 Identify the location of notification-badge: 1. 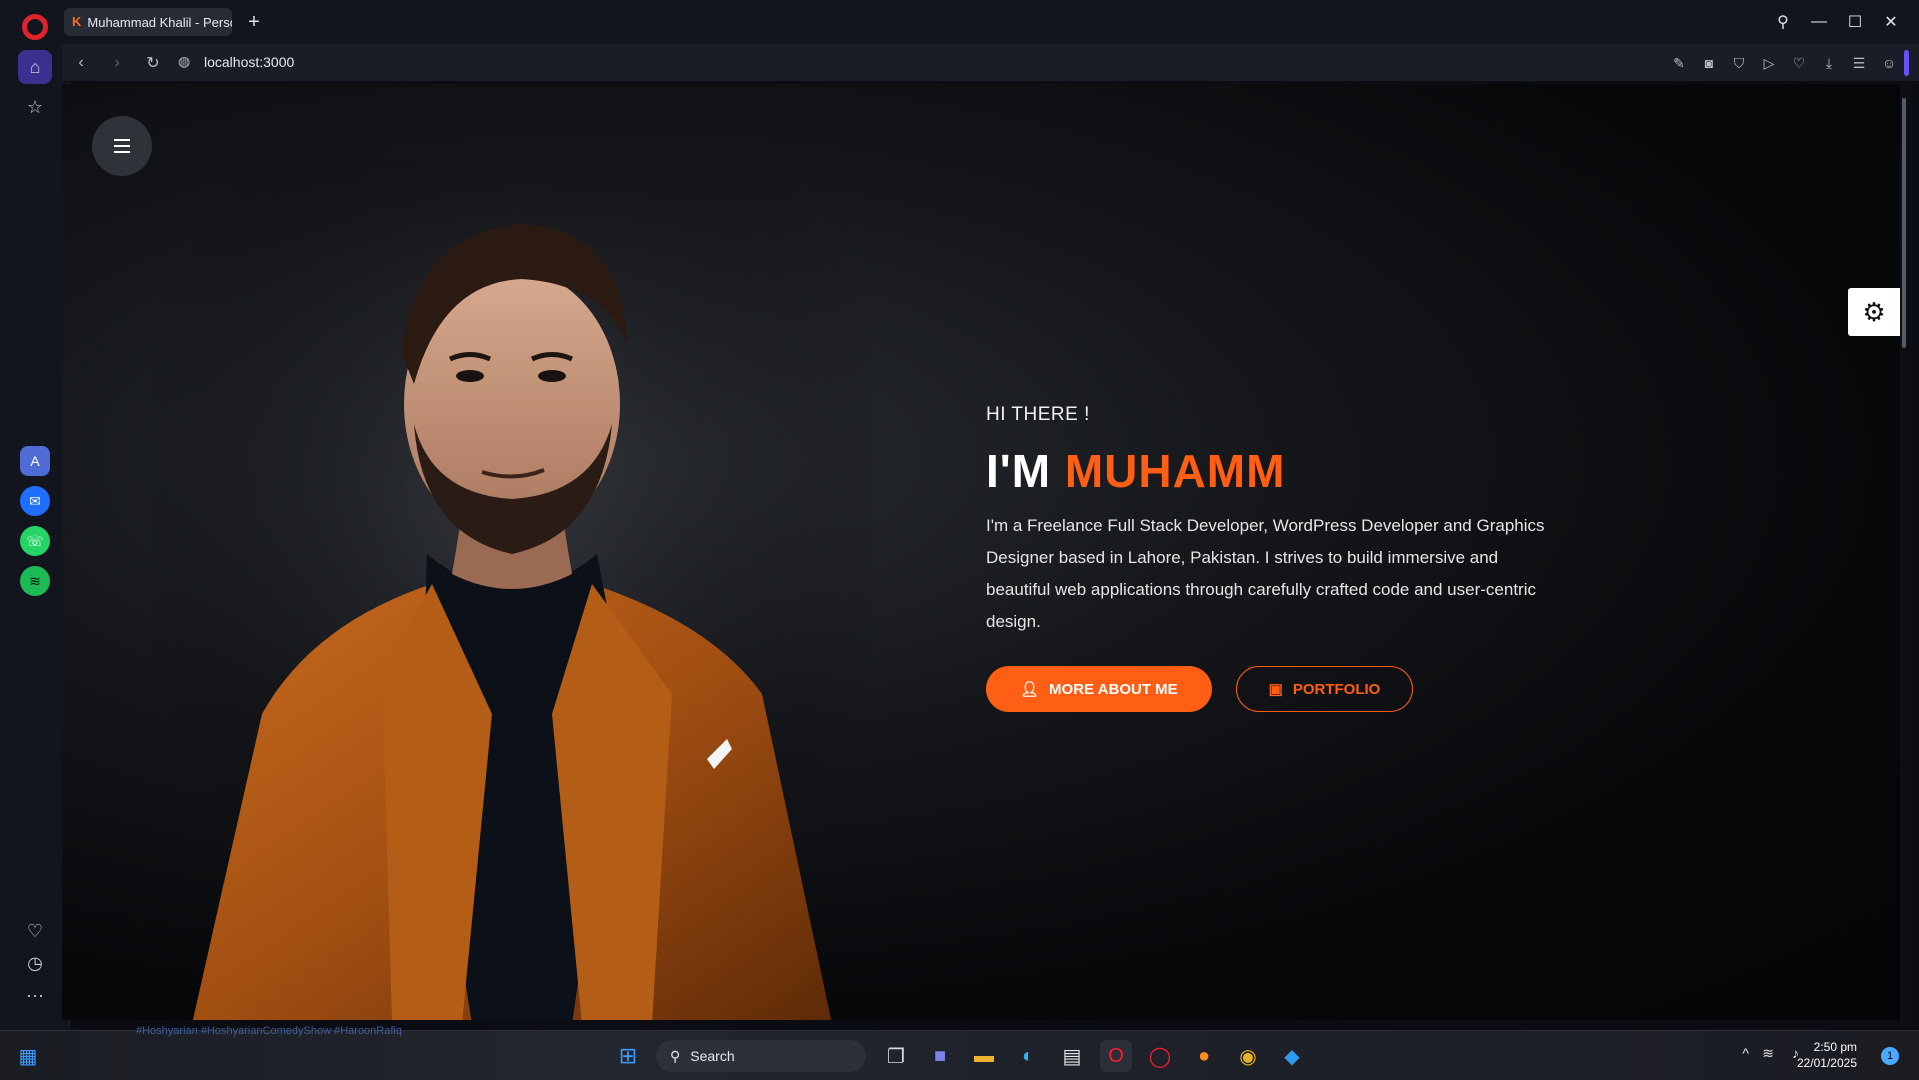
(1890, 1056).